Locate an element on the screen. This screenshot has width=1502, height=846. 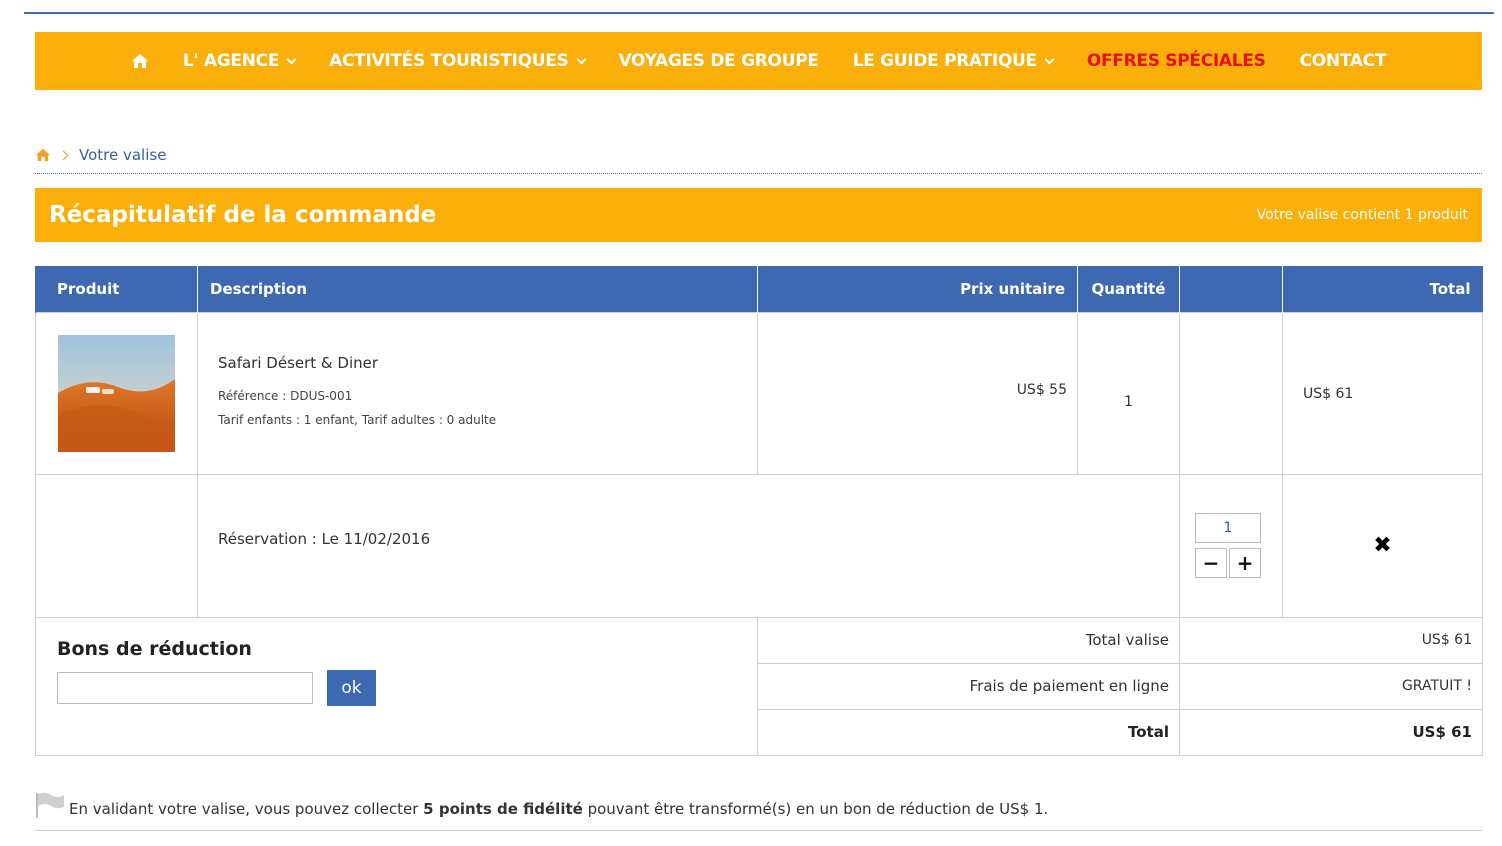
nav-label: ACTIVITÉS TOURISTIQUES is located at coordinates (449, 61).